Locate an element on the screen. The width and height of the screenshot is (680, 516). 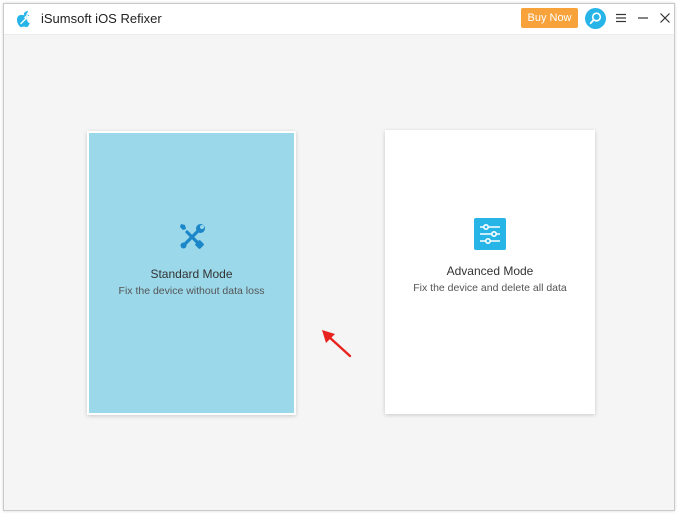
advanced-mode-title: Advanced Mode is located at coordinates (490, 271).